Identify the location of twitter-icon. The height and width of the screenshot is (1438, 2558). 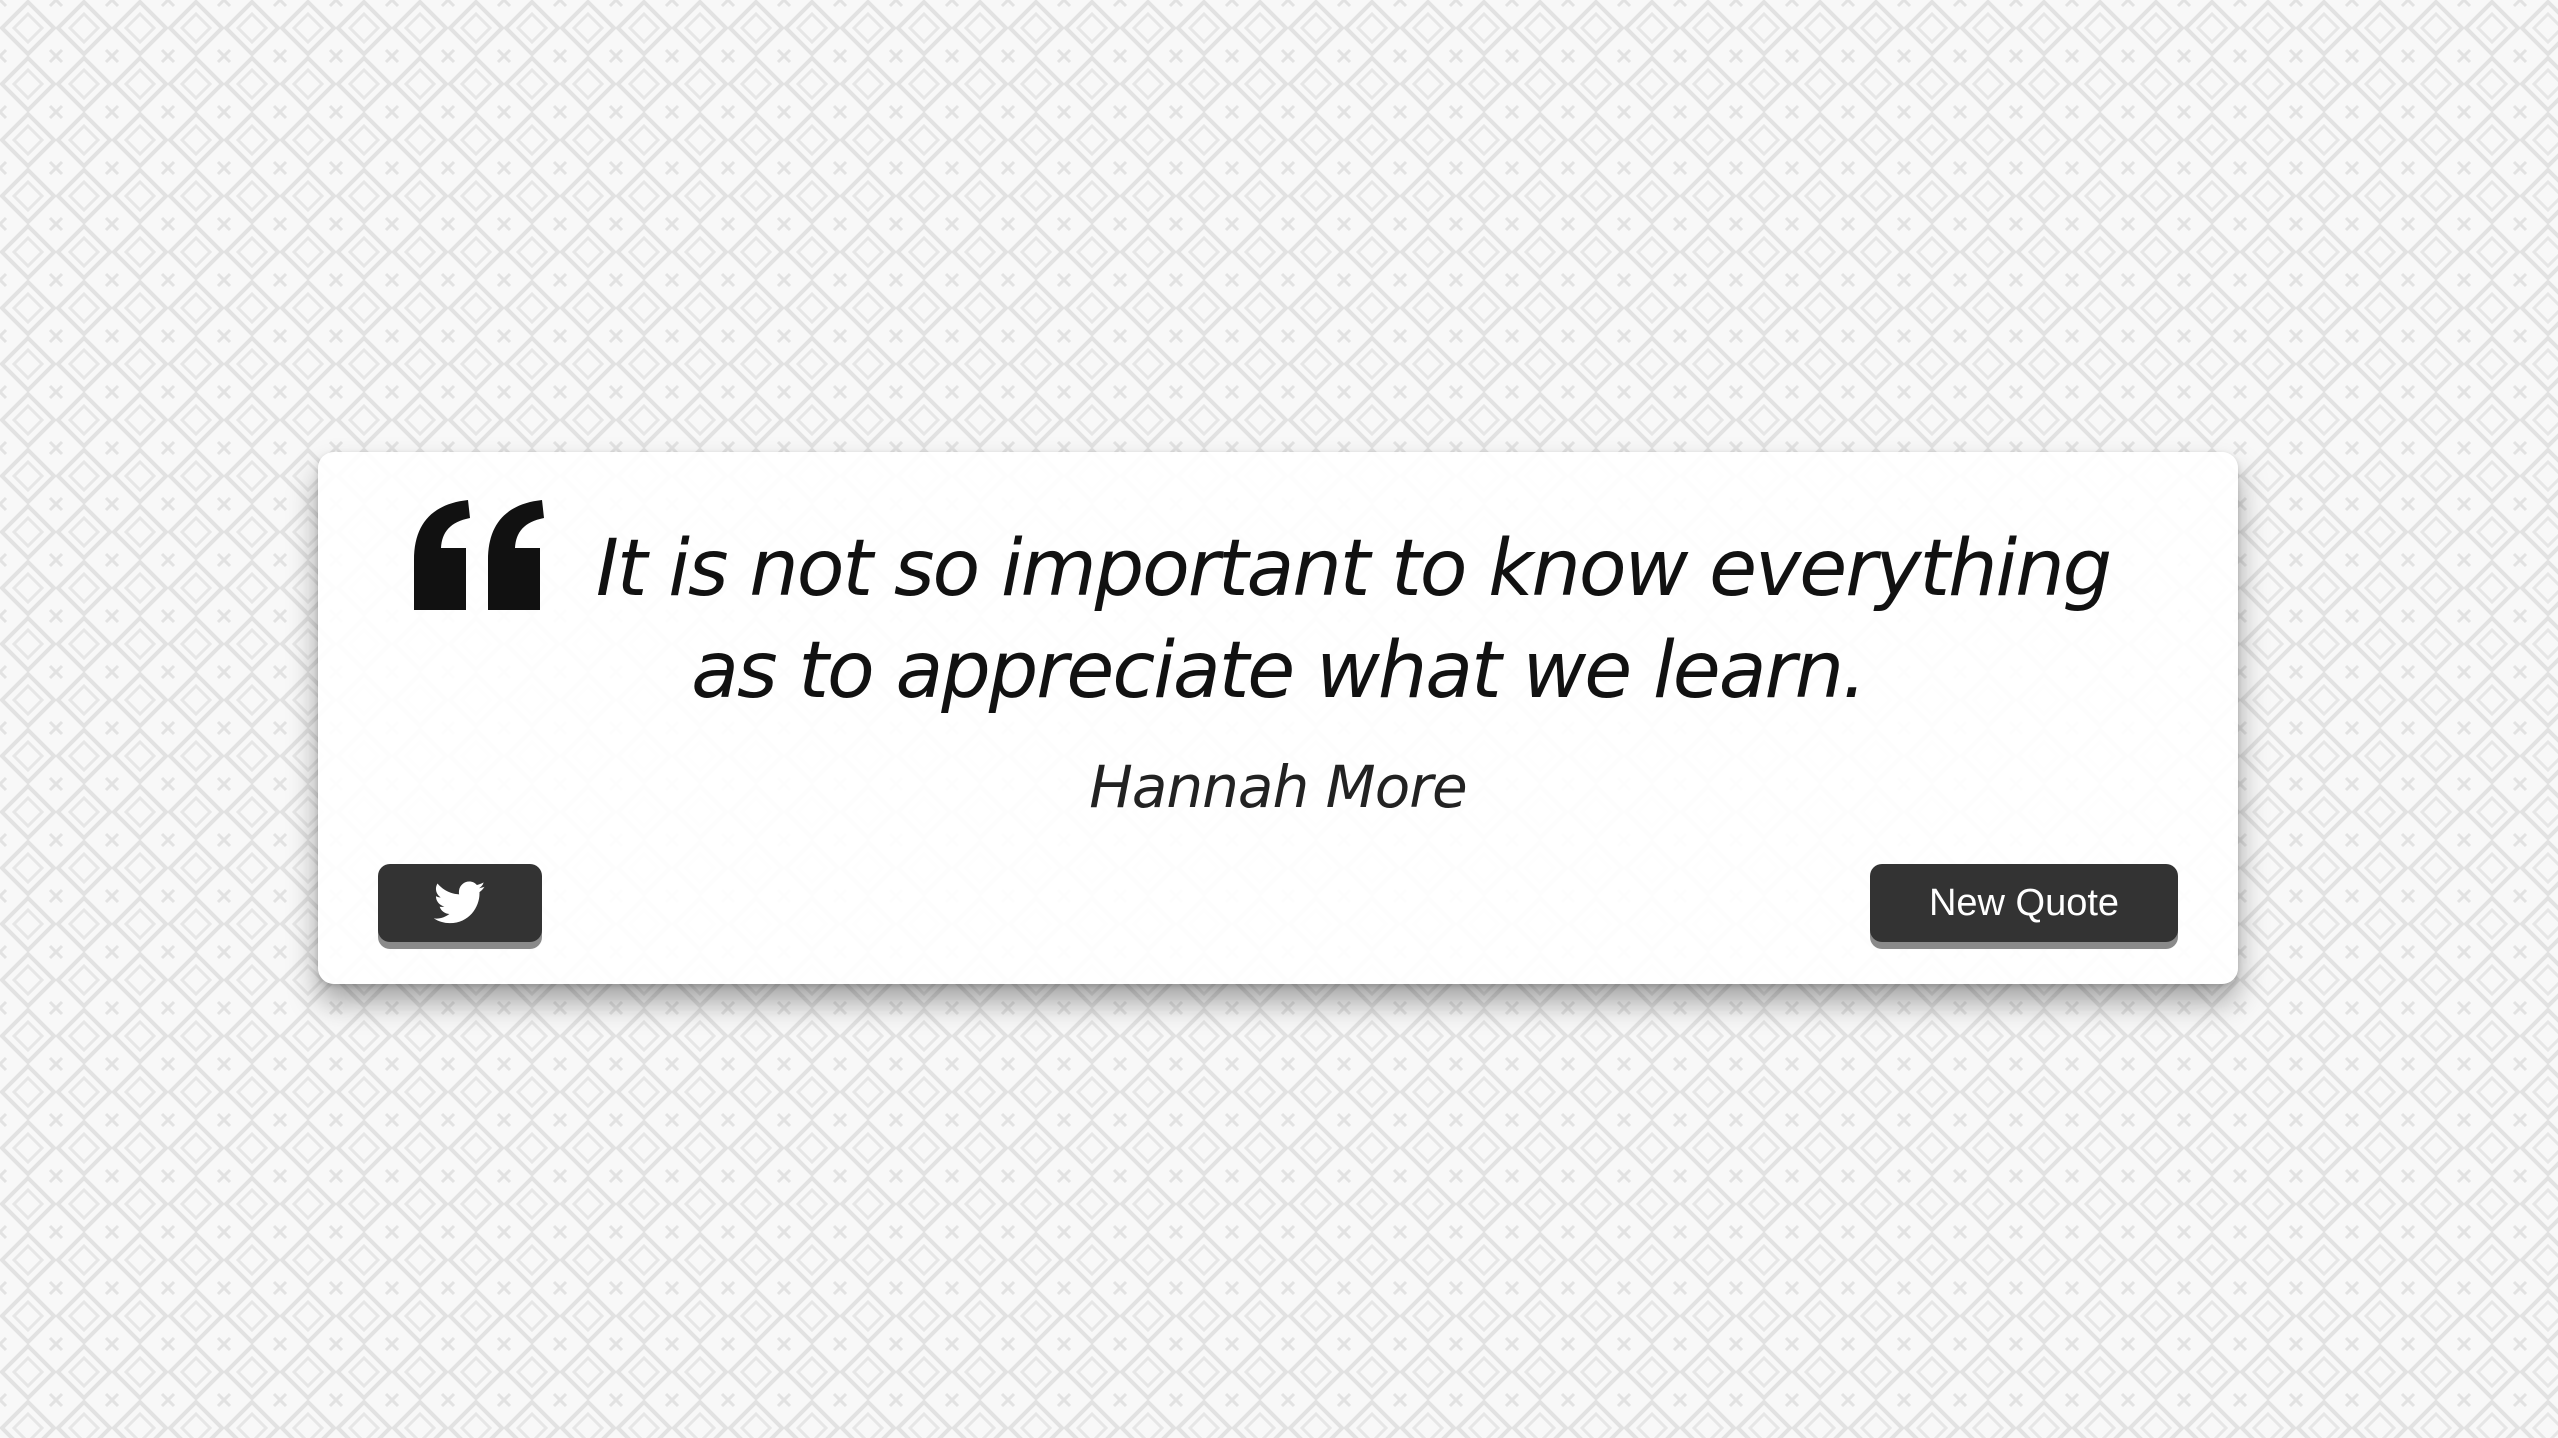
(460, 902).